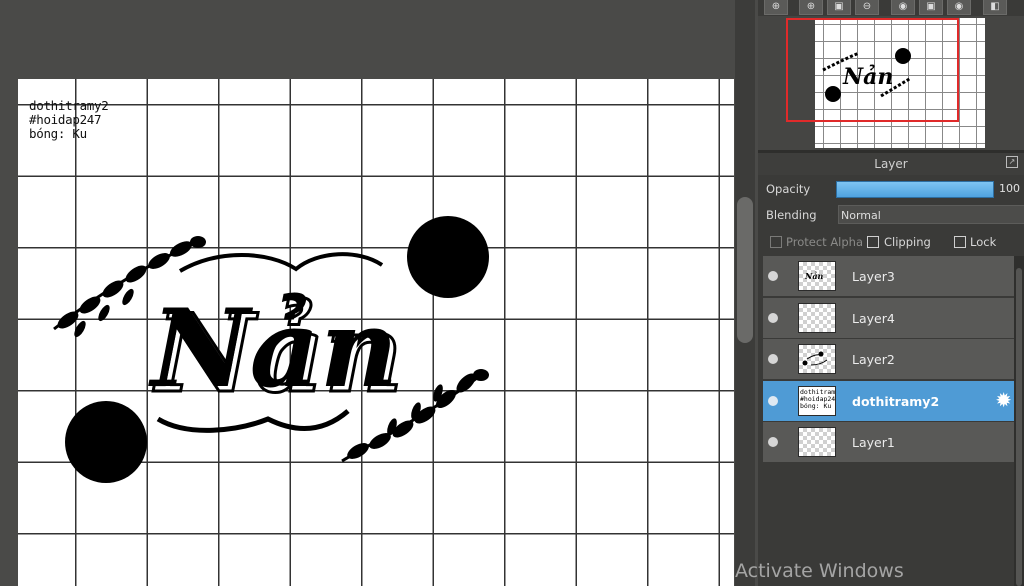  I want to click on layer-thumbnail: dothitramy2 #hoidap247 bóng: Ku, so click(817, 400).